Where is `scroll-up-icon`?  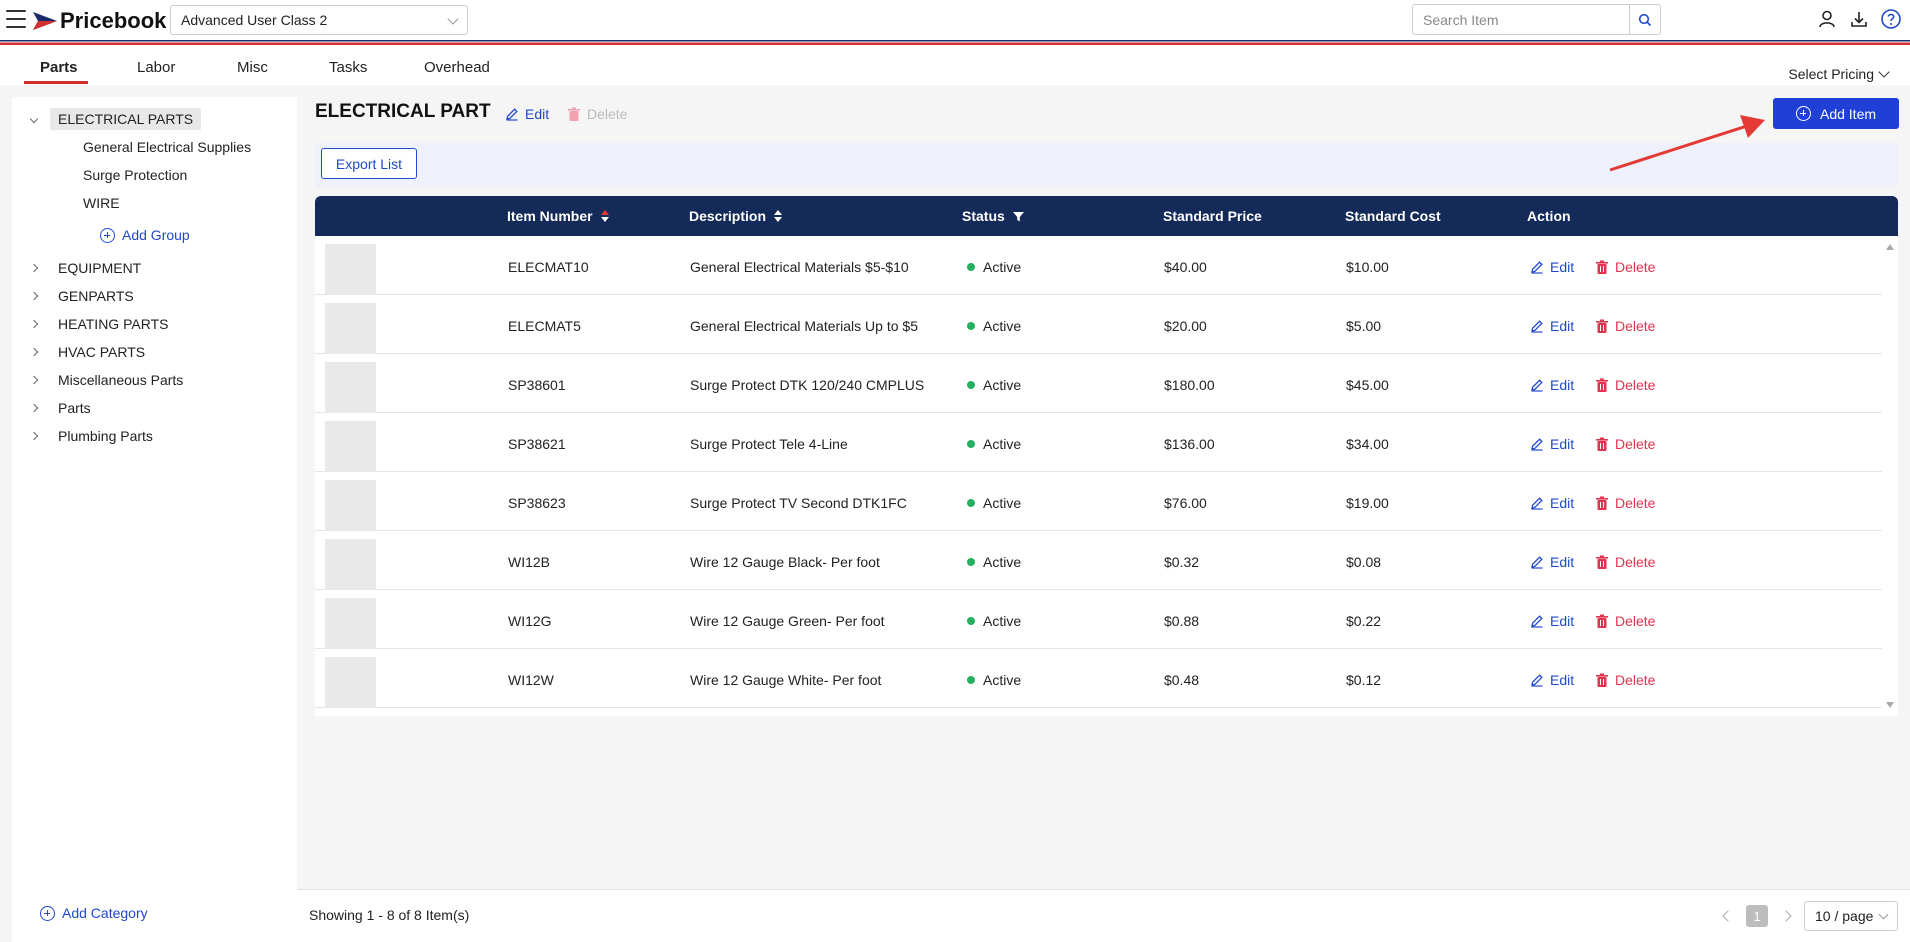
scroll-up-icon is located at coordinates (1890, 247).